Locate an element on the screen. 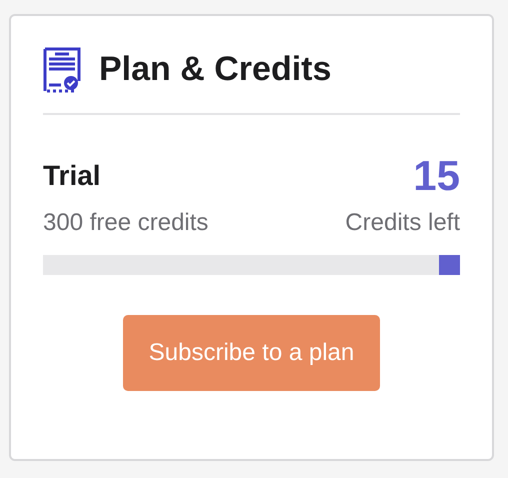  credits-count: 15 is located at coordinates (436, 176).